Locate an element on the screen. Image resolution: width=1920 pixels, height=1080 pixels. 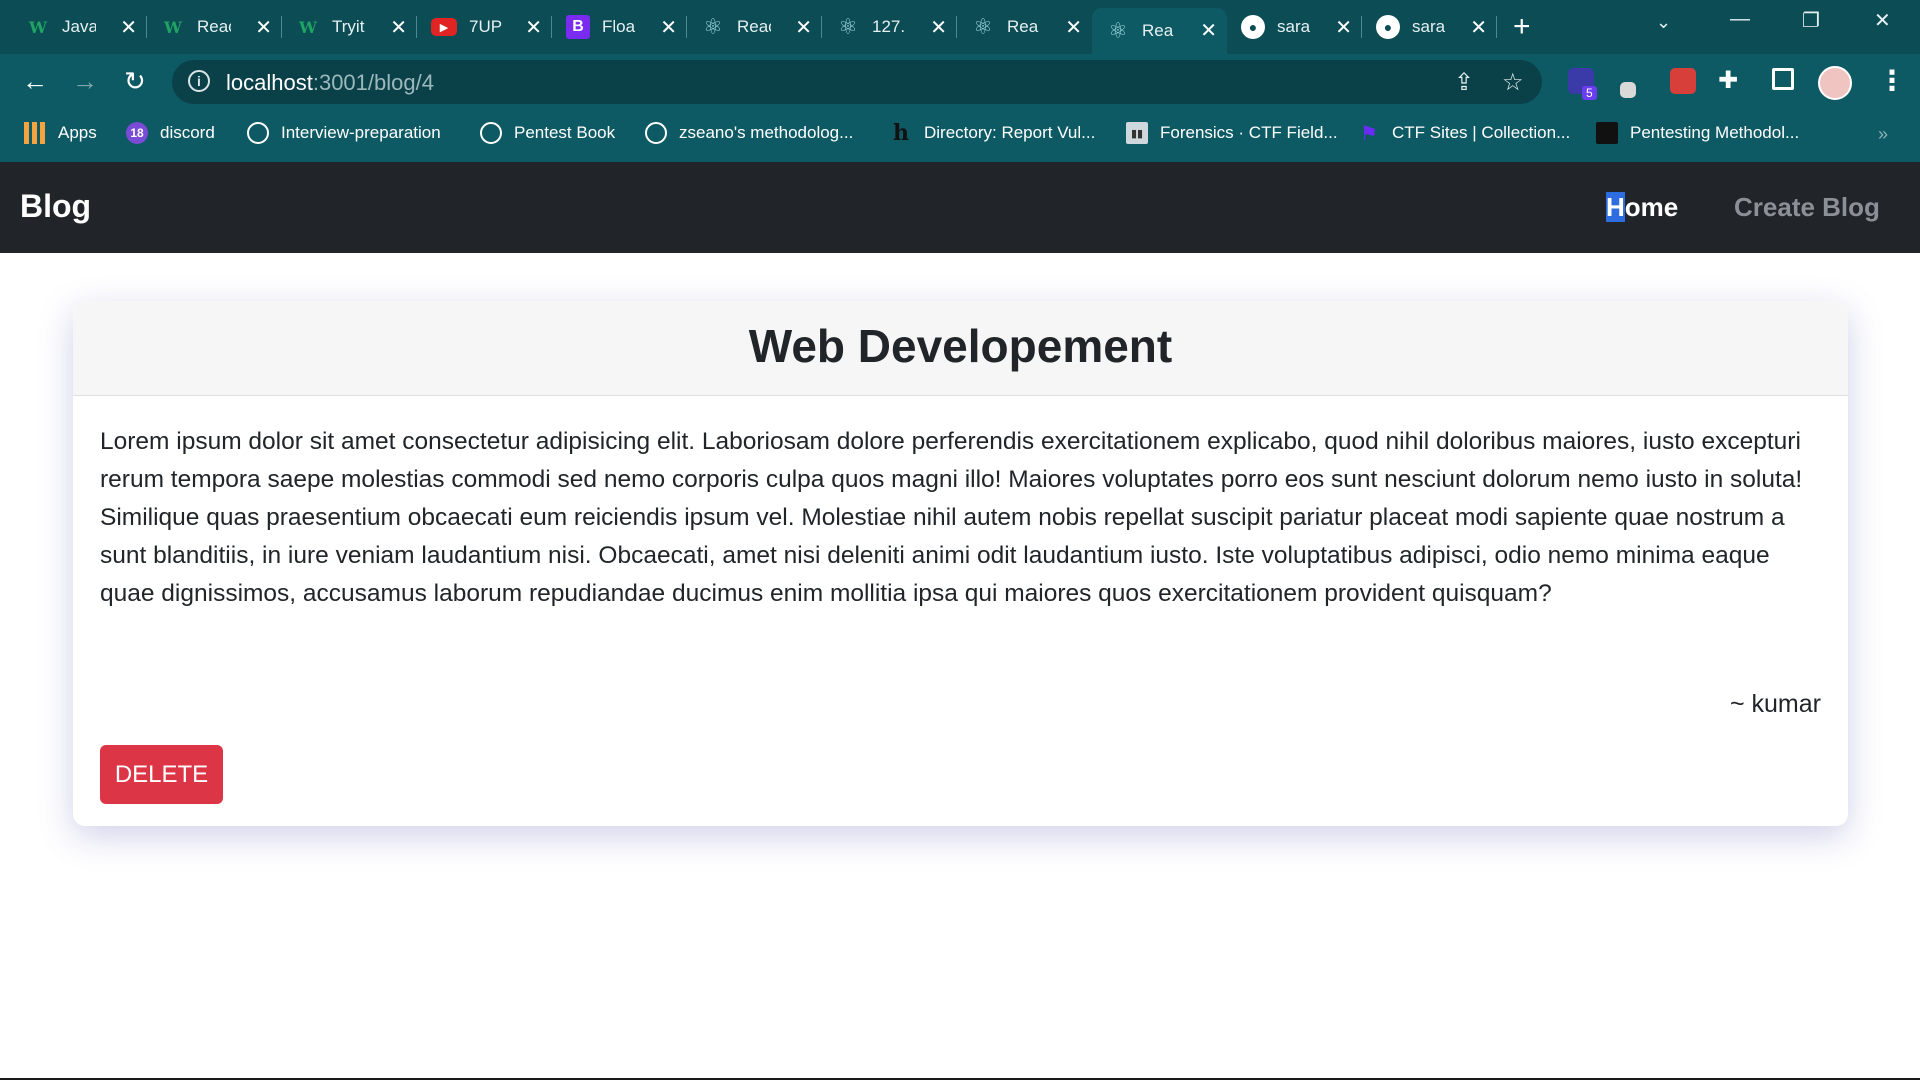
avatar is located at coordinates (1835, 83).